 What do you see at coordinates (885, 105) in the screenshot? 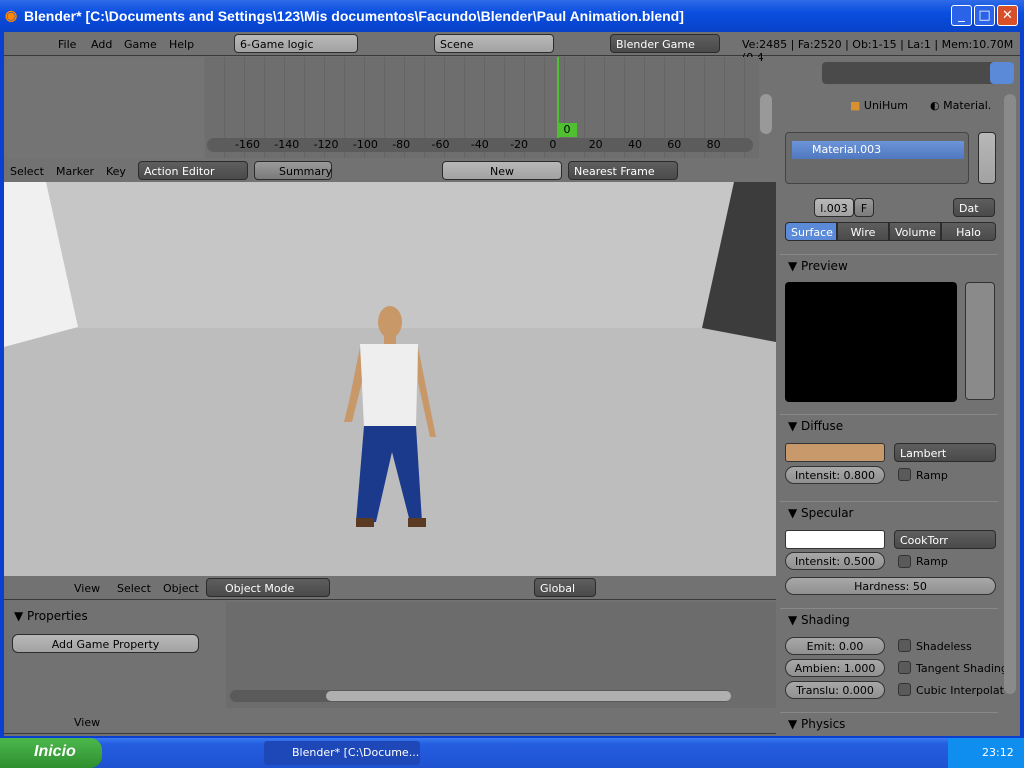
I see `breadcrumb-object: UniHum` at bounding box center [885, 105].